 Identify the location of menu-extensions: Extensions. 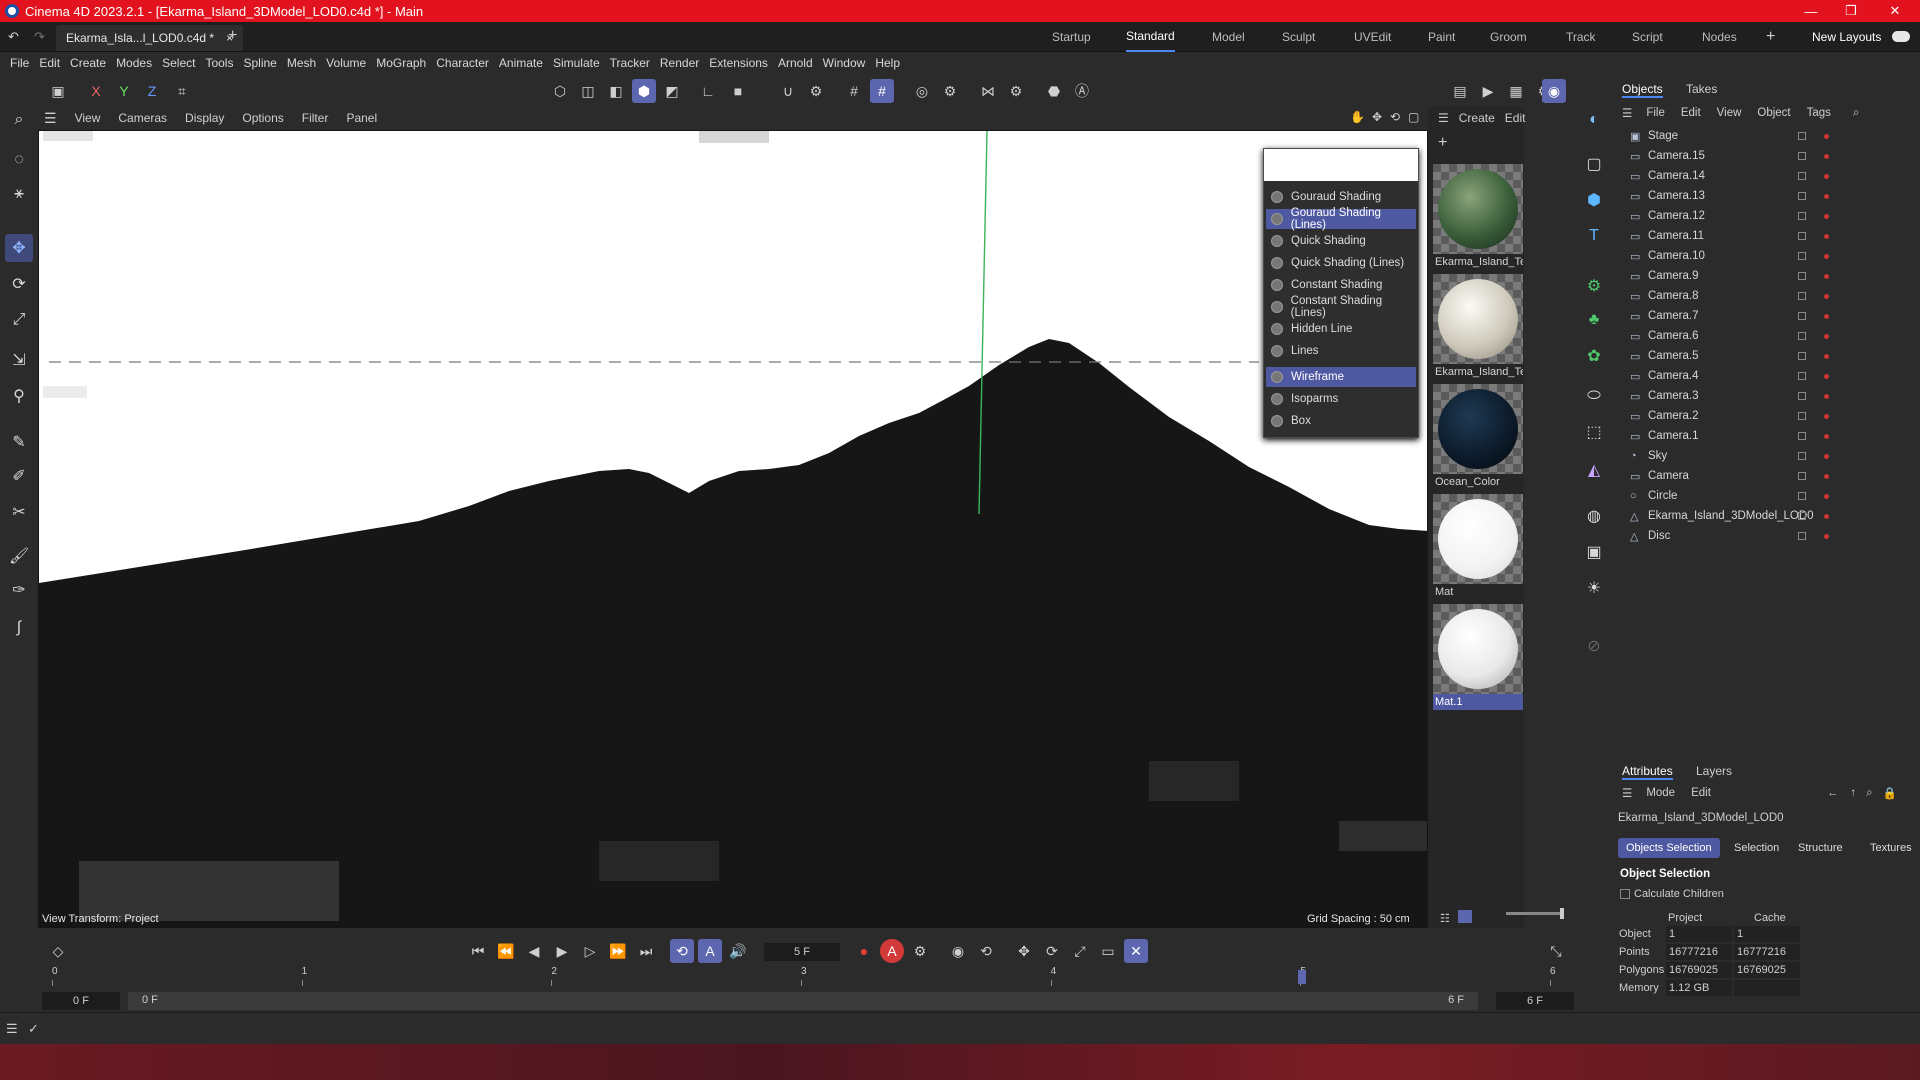
(738, 63).